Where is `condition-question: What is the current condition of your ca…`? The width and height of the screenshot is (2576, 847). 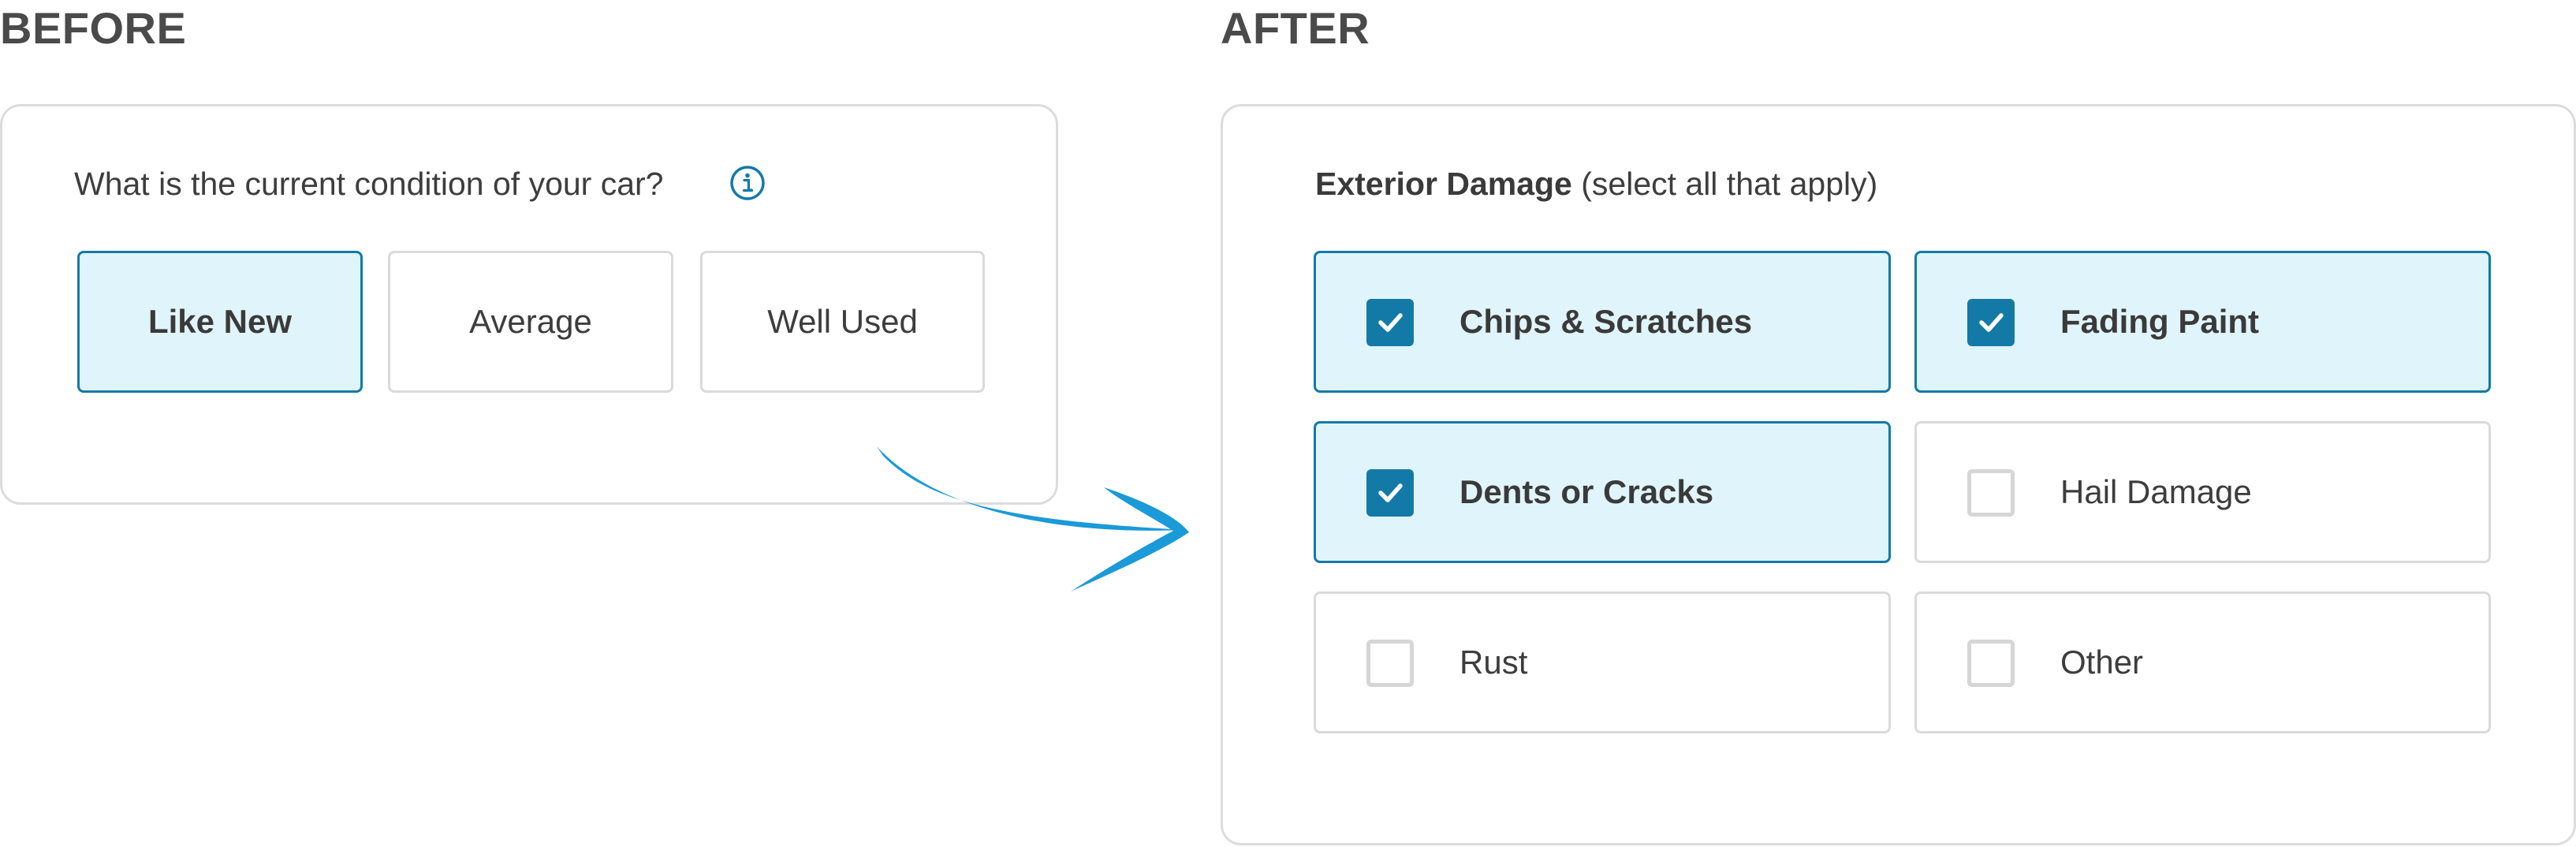
condition-question: What is the current condition of your ca… is located at coordinates (369, 184).